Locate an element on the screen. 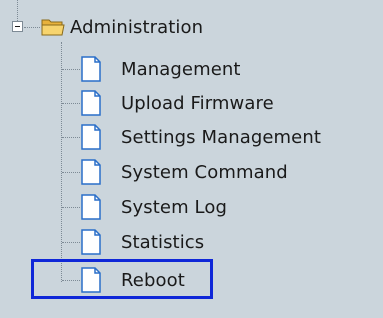 The height and width of the screenshot is (318, 383). tree-root-administration: Administration is located at coordinates (136, 27).